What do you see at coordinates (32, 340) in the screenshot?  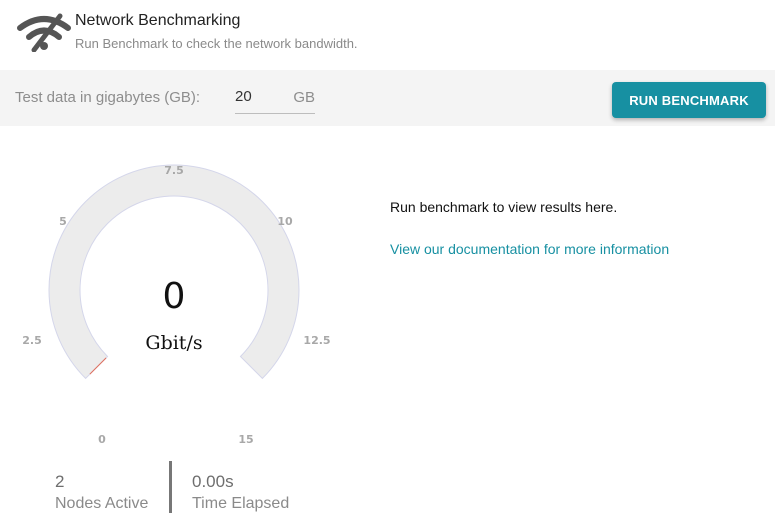 I see `gauge-tick-2-5: 2.5` at bounding box center [32, 340].